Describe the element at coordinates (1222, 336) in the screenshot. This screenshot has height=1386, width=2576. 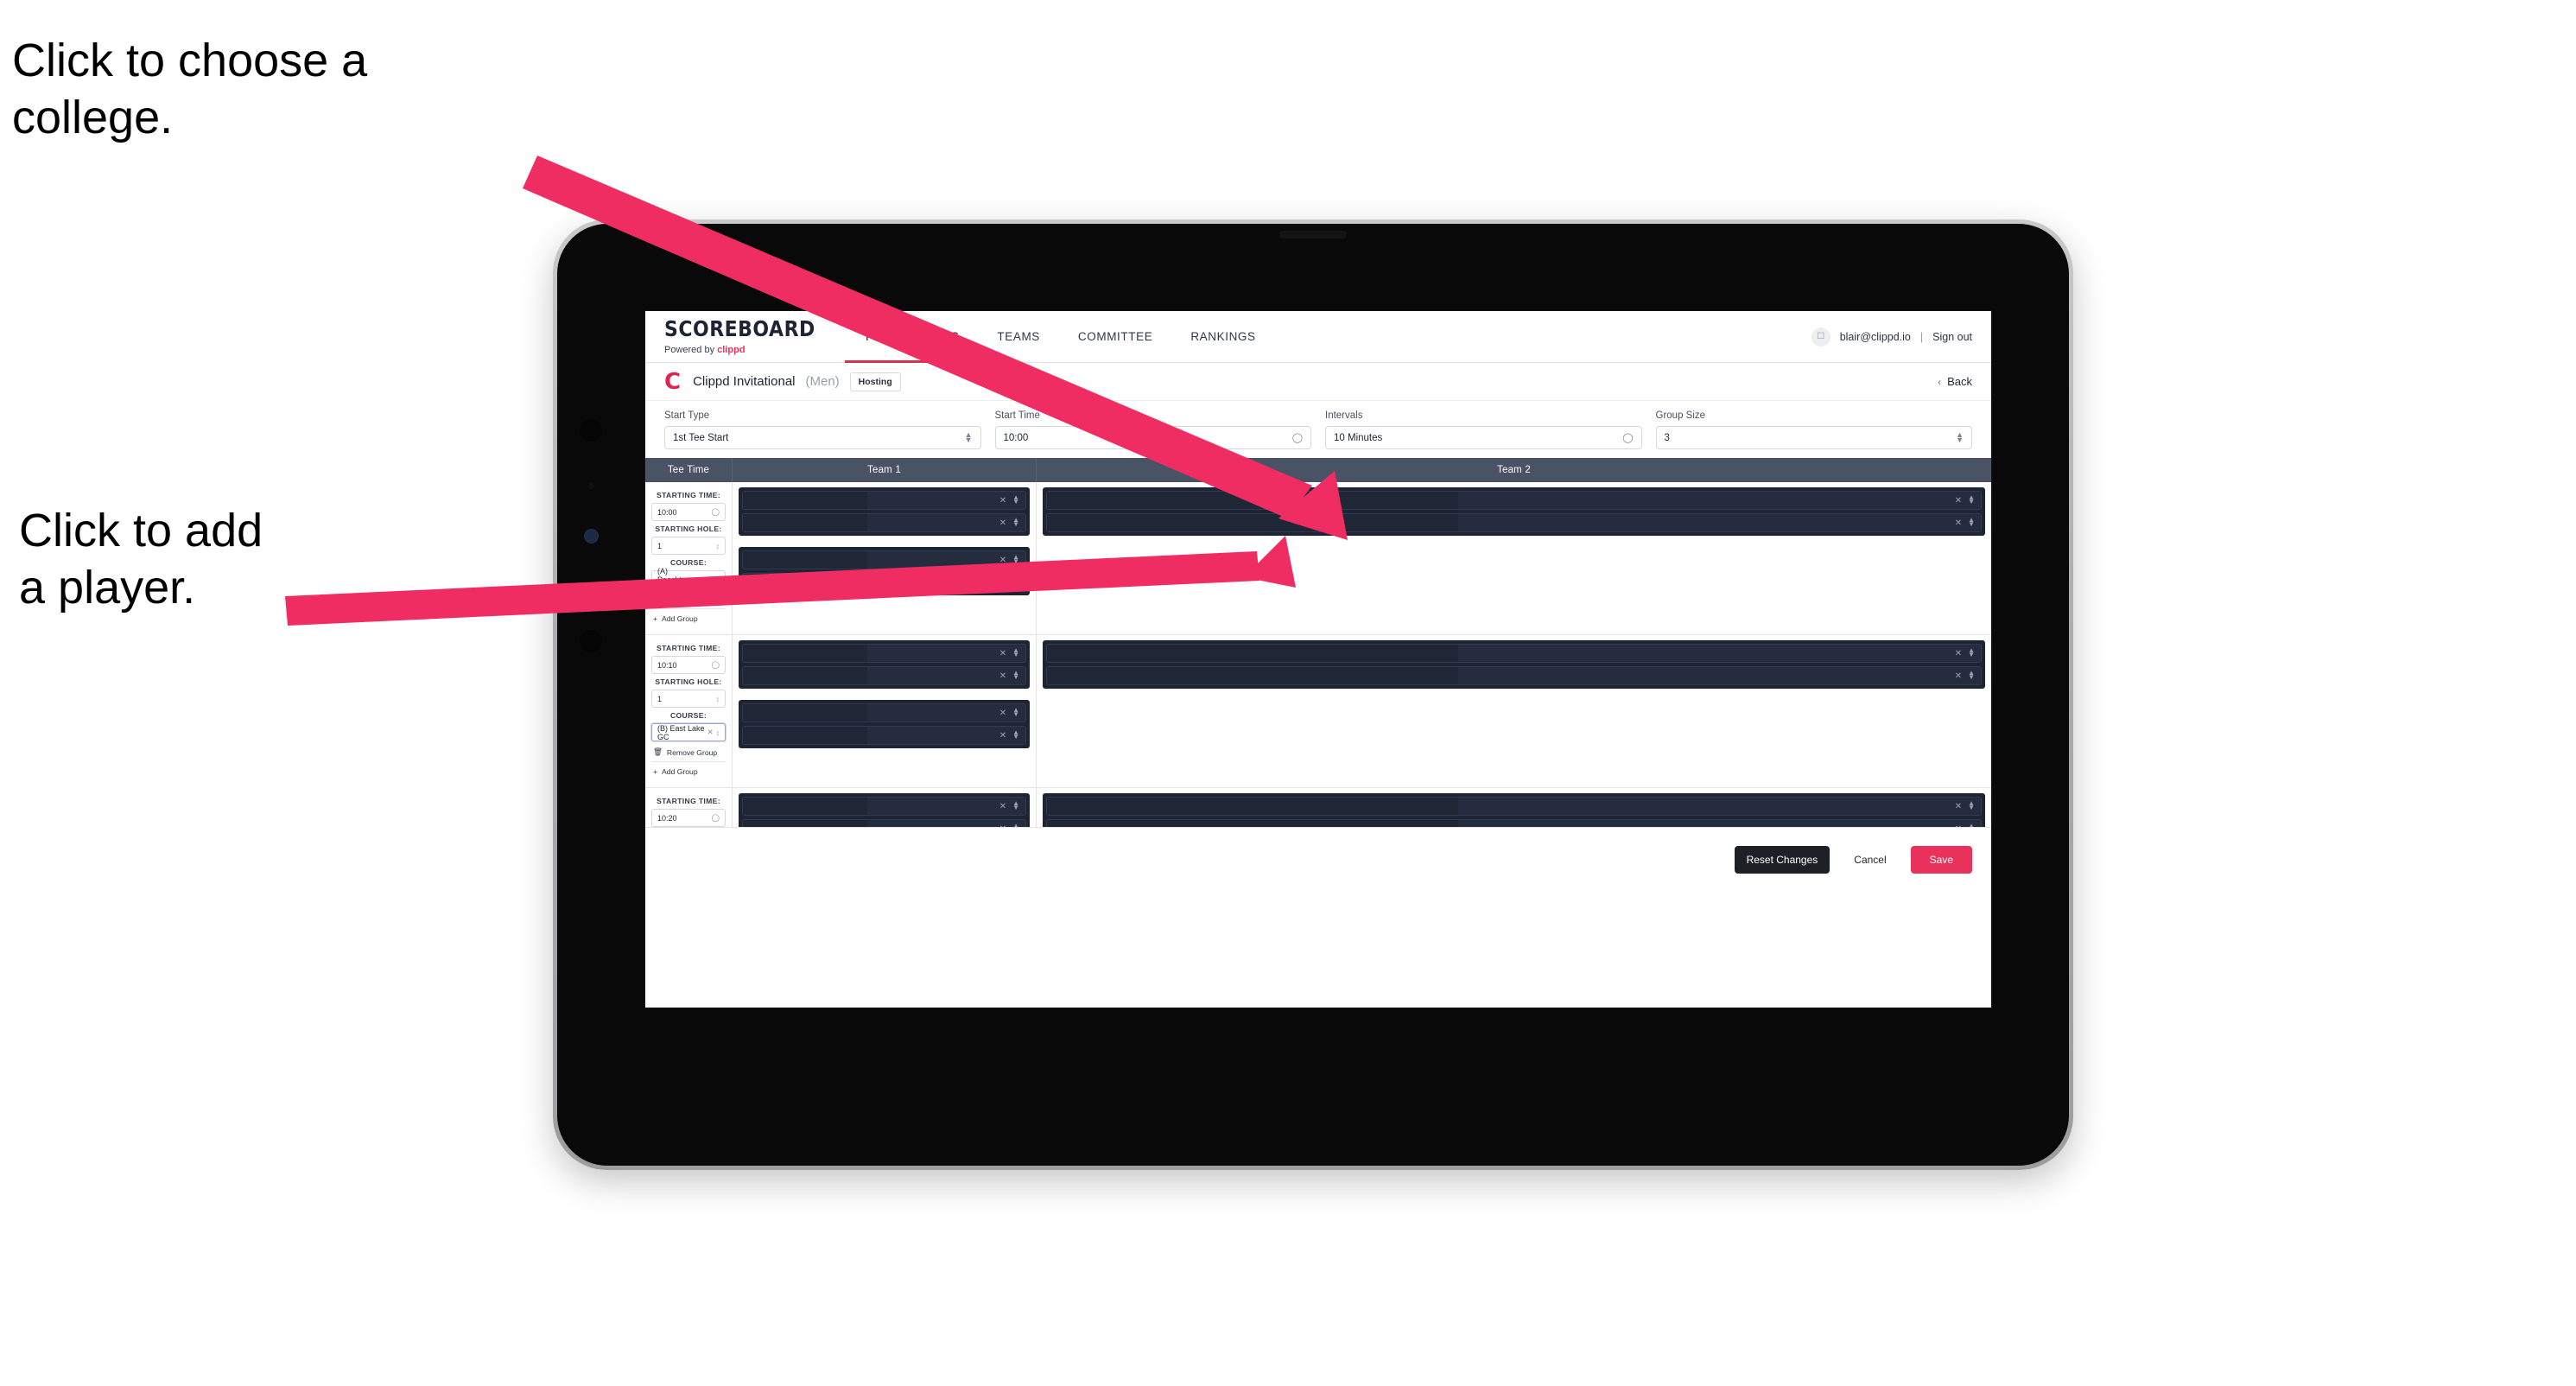
I see `nav-tab-rankings: RANKINGS` at that location.